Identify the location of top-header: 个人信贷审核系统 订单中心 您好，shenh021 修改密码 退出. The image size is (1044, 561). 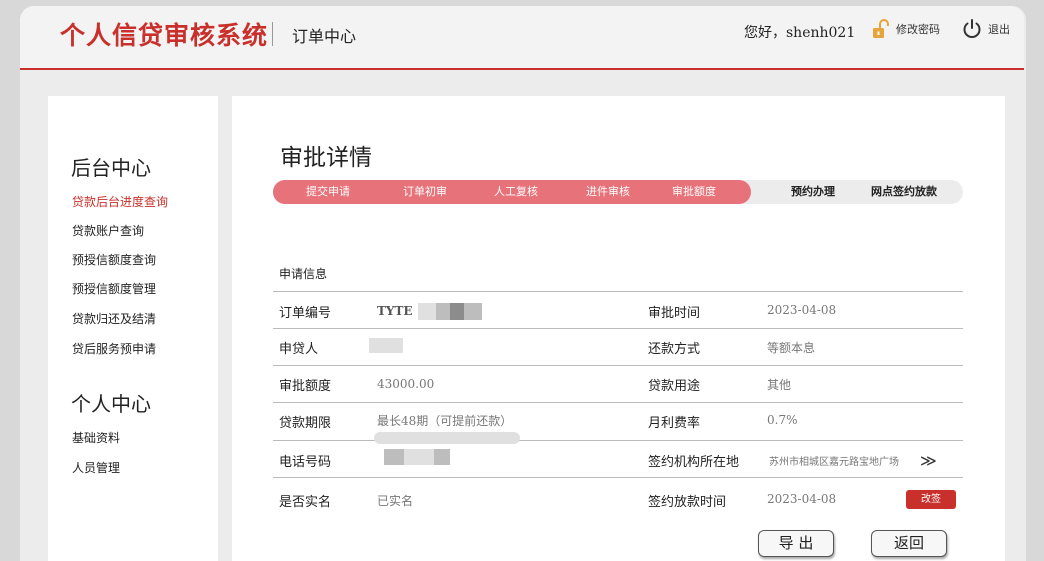
(522, 38).